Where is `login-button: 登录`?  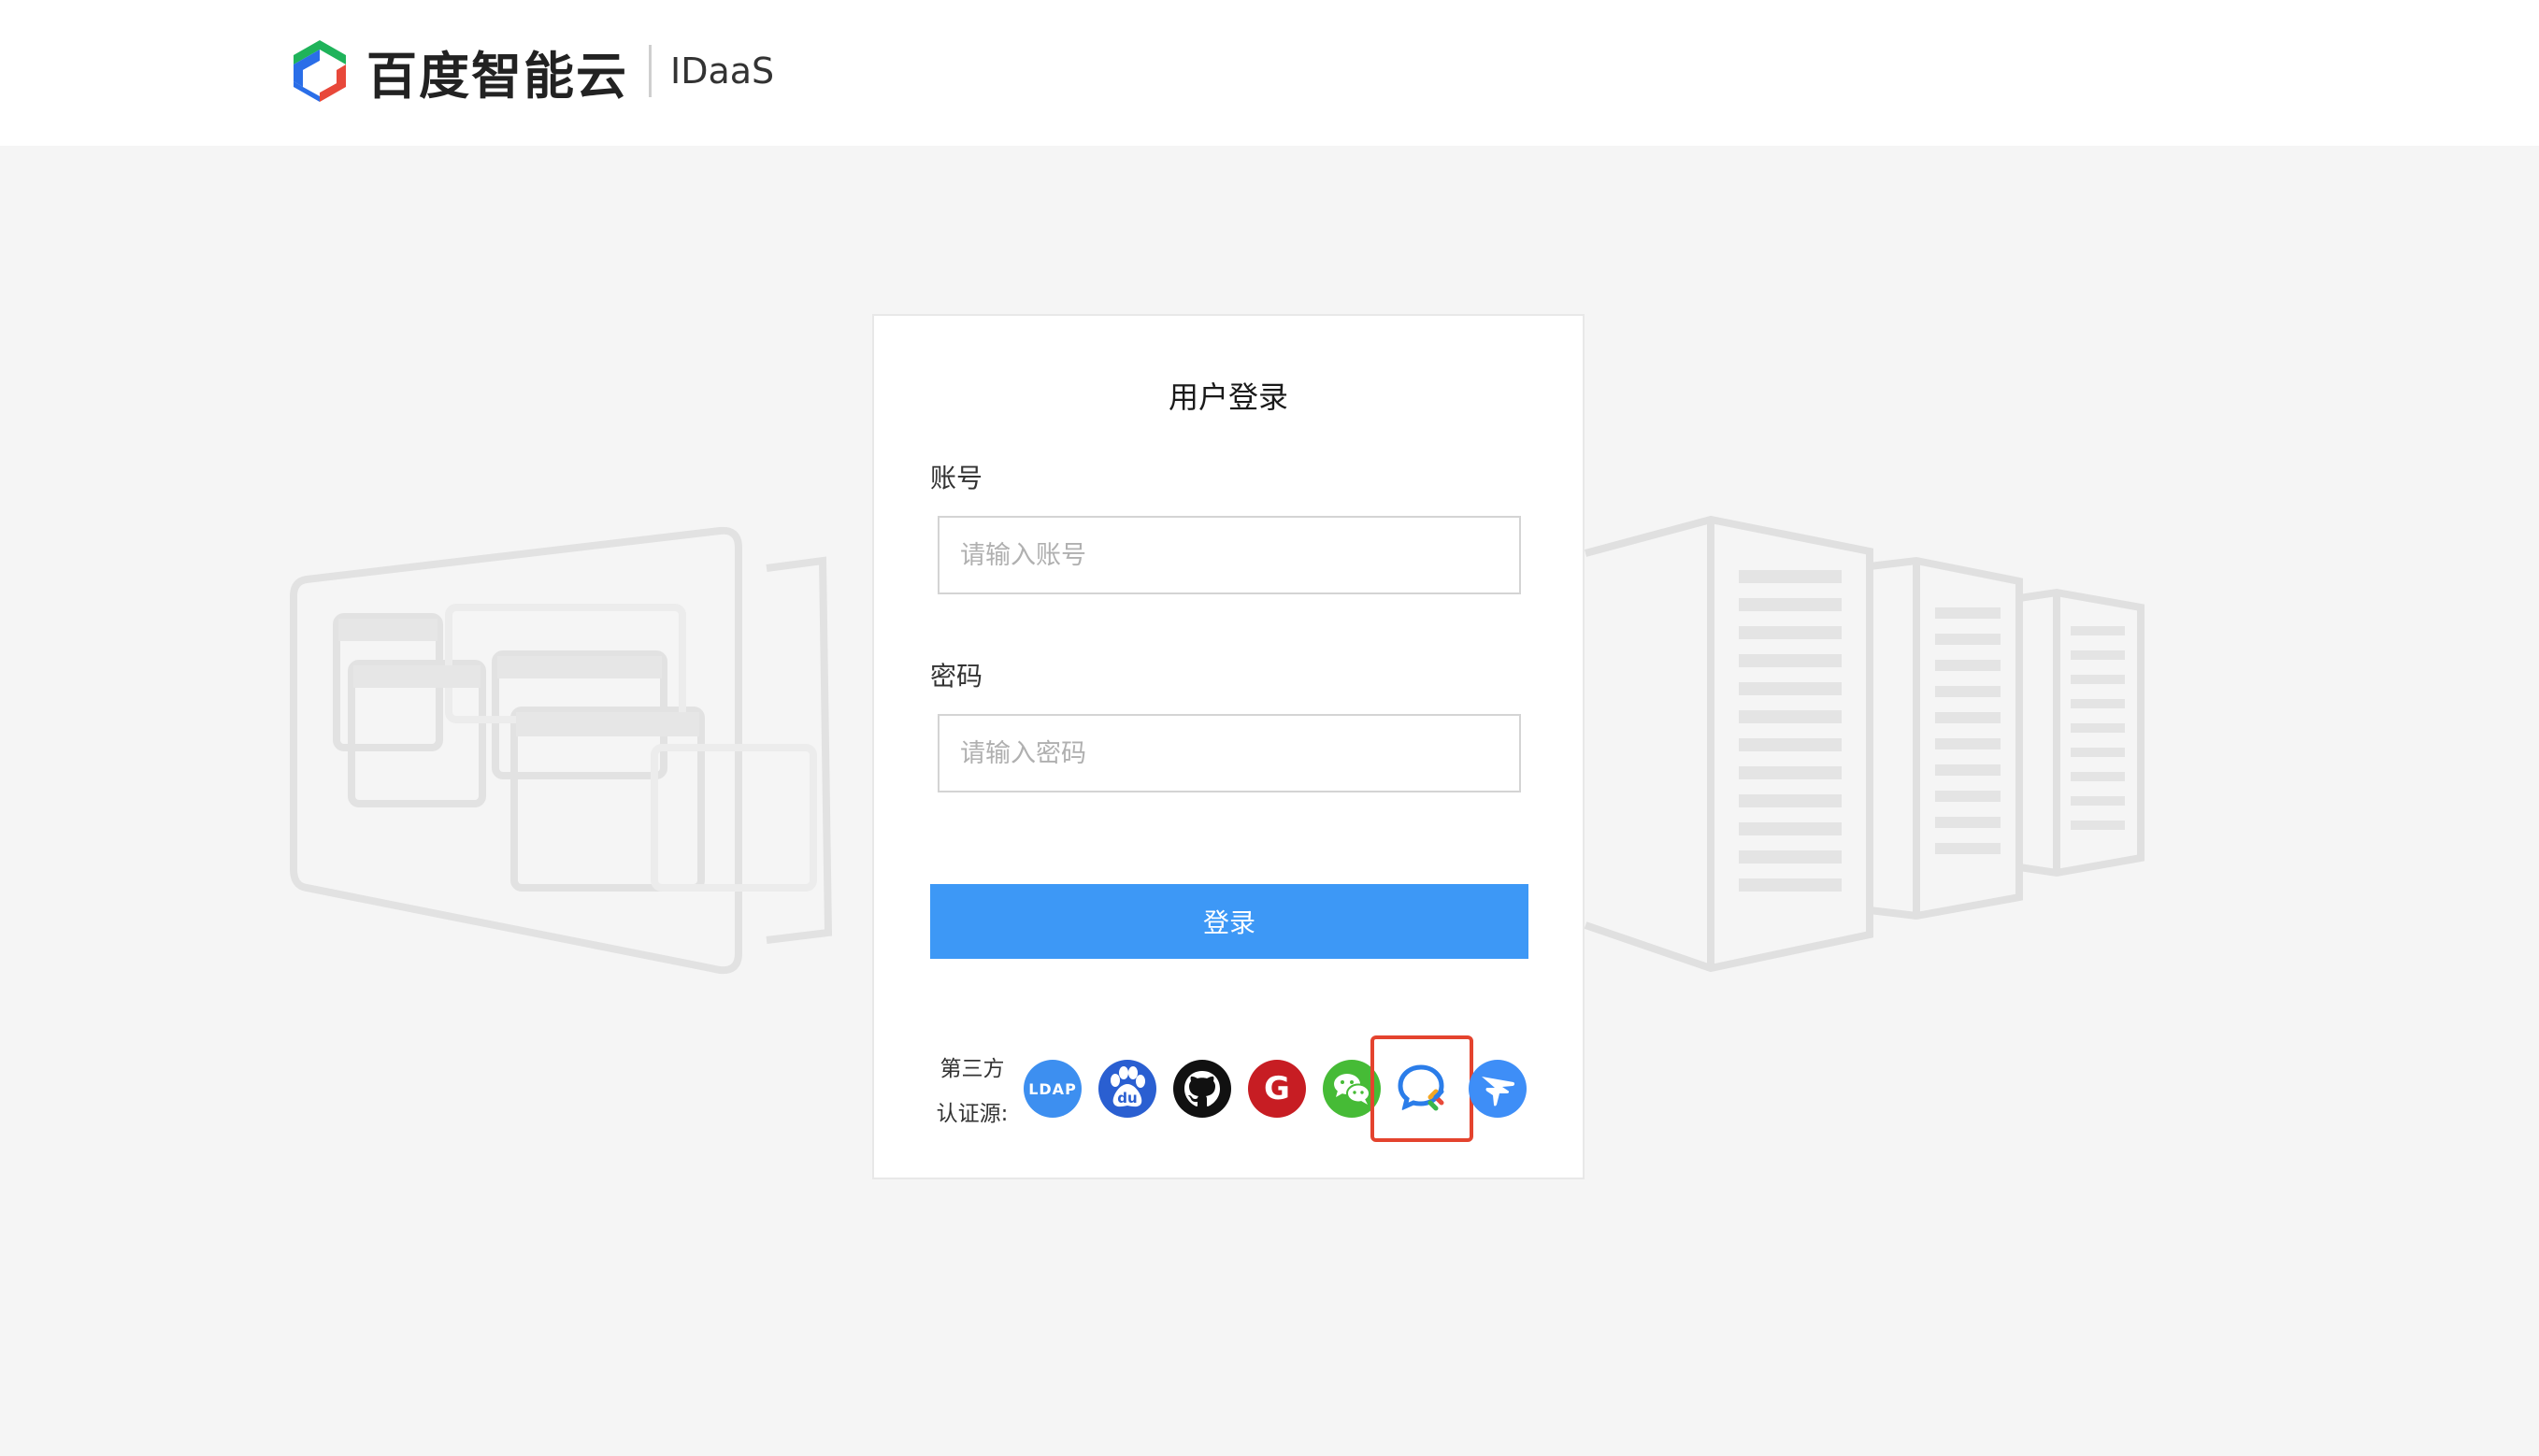
login-button: 登录 is located at coordinates (1229, 921).